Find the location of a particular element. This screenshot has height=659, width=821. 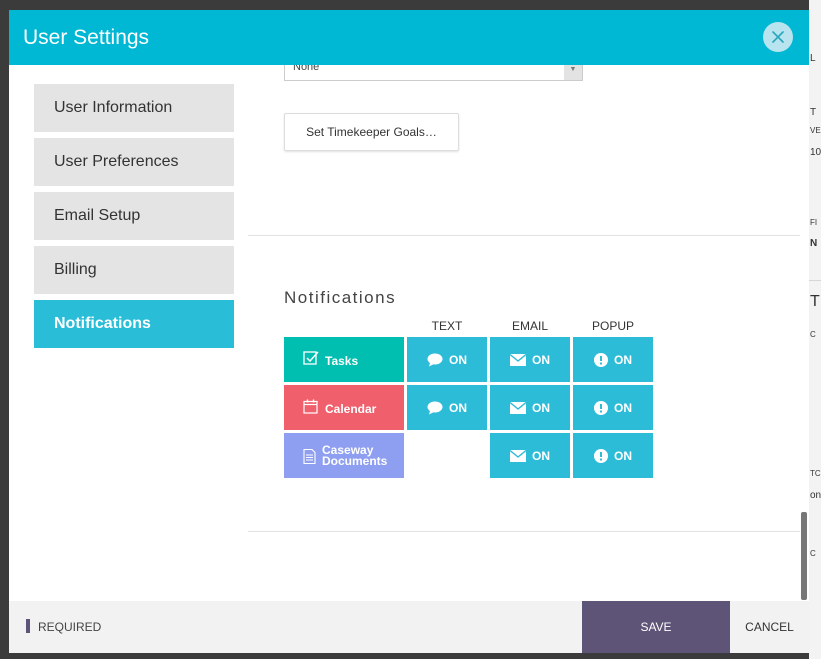

category-label: Tasks is located at coordinates (342, 361).